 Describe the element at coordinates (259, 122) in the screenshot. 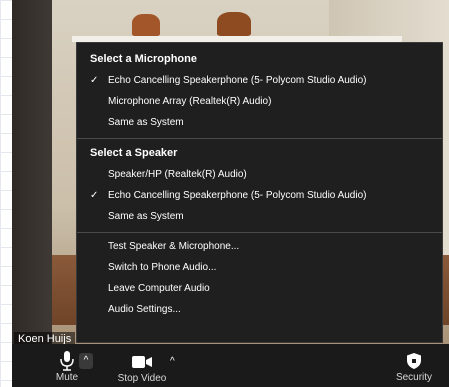

I see `microphone-option-same-as-system: Same as System` at that location.